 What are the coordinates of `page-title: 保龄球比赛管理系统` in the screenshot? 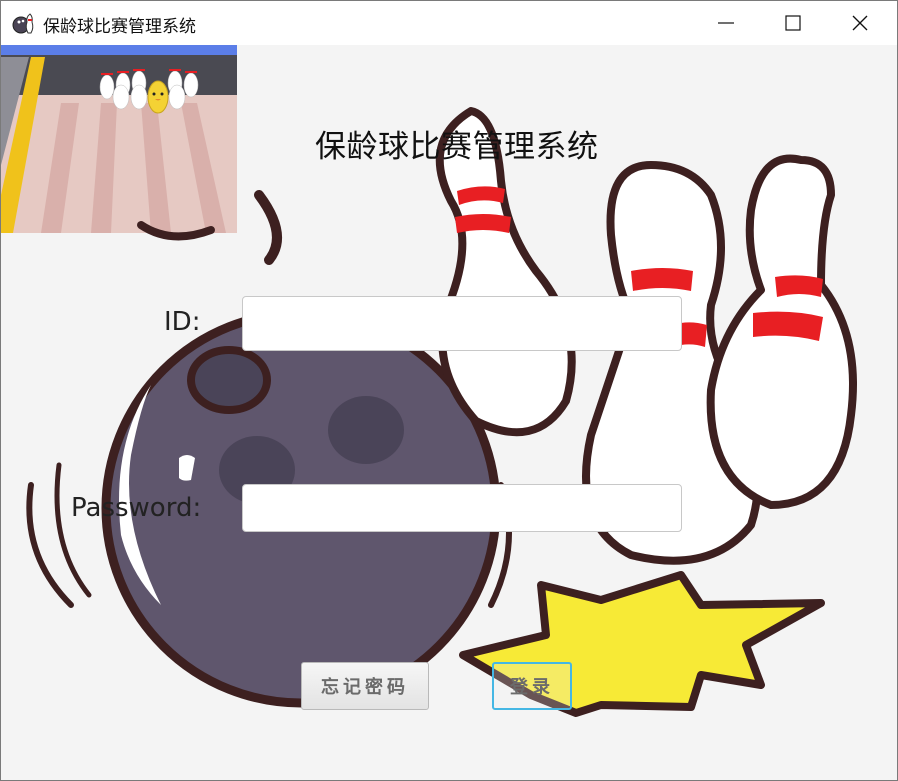 It's located at (457, 147).